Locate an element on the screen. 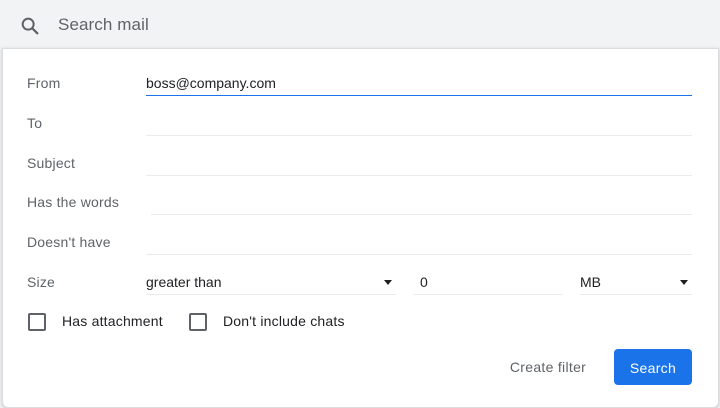 Image resolution: width=720 pixels, height=408 pixels. has-attachment-label: Has attachment is located at coordinates (112, 321).